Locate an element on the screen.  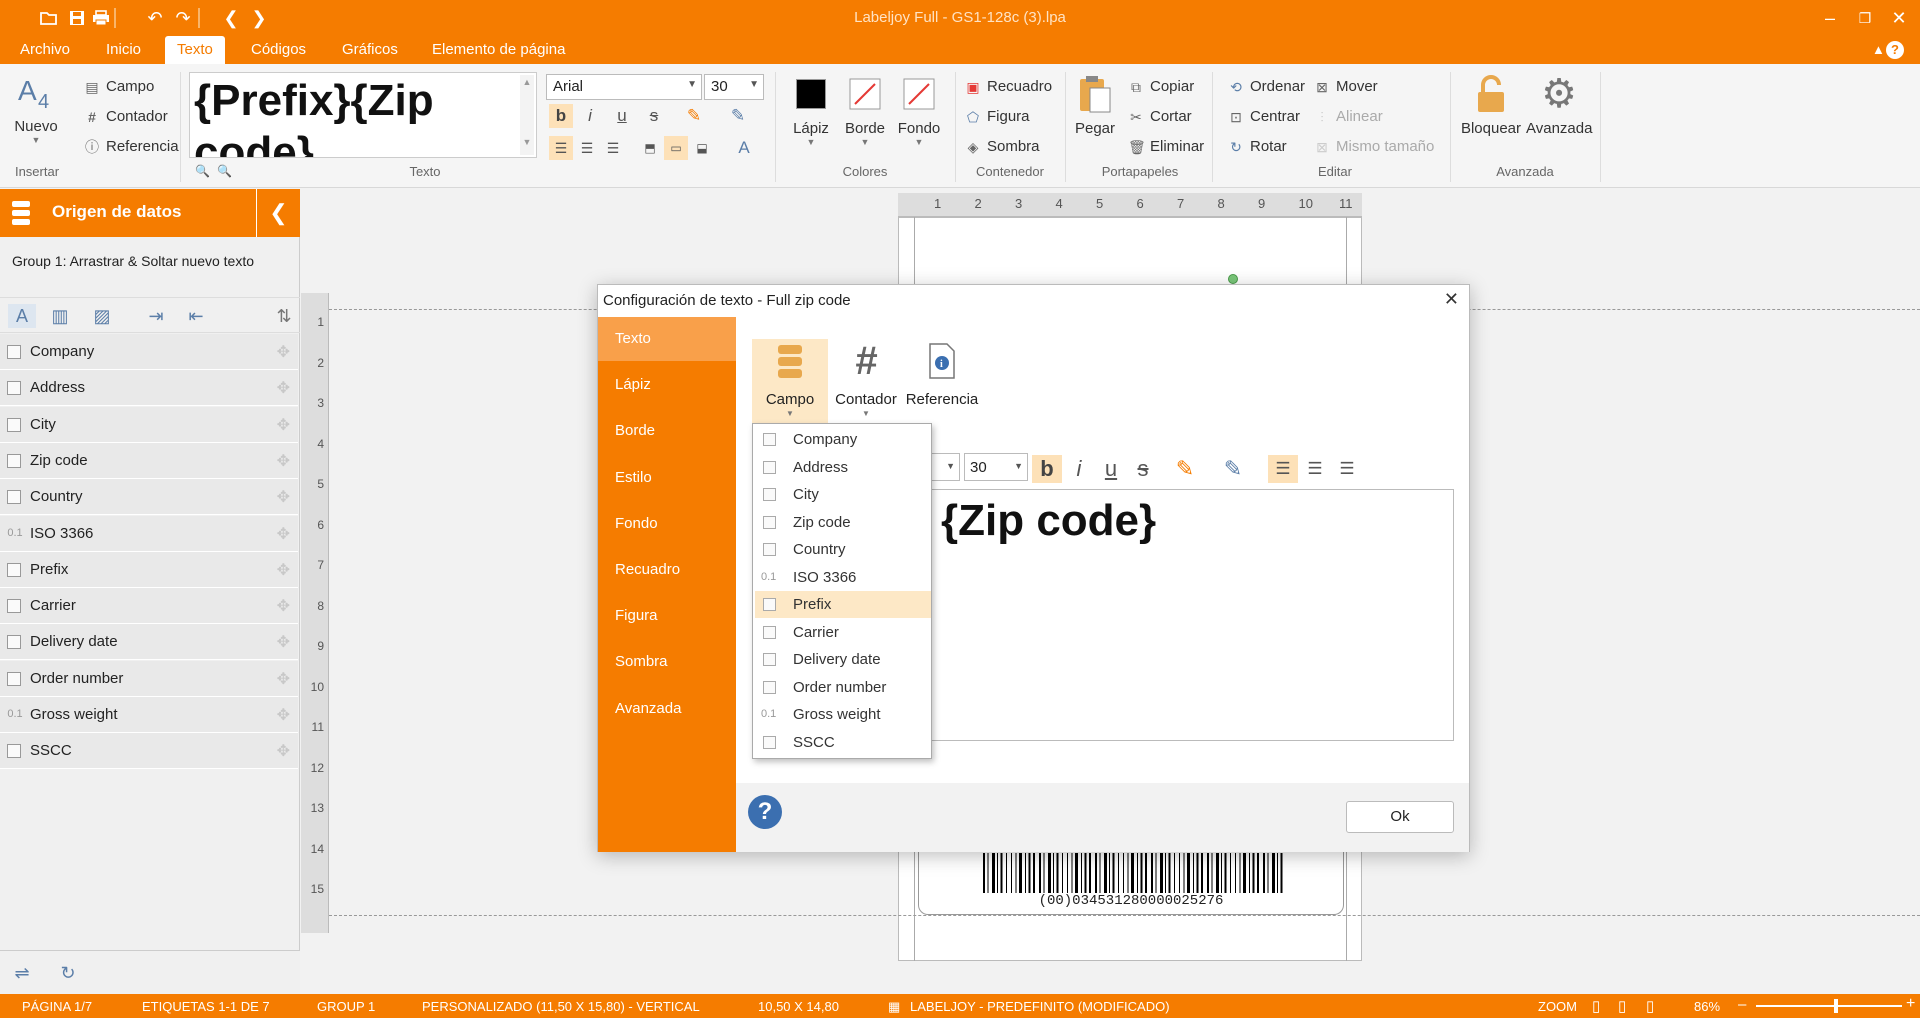
field-row: Delivery date ✥ is located at coordinates (149, 642).